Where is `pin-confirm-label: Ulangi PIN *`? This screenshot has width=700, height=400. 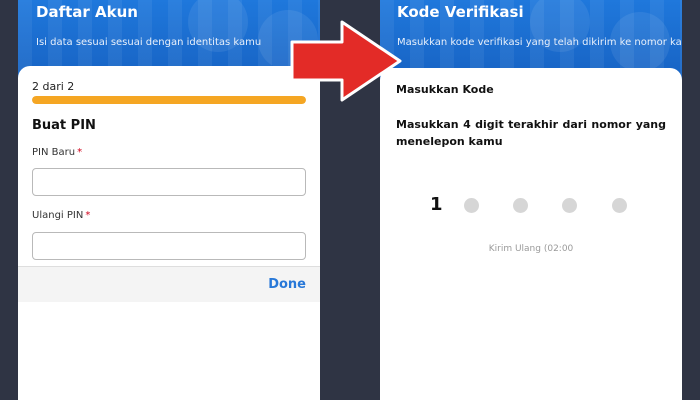
pin-confirm-label: Ulangi PIN * is located at coordinates (61, 215).